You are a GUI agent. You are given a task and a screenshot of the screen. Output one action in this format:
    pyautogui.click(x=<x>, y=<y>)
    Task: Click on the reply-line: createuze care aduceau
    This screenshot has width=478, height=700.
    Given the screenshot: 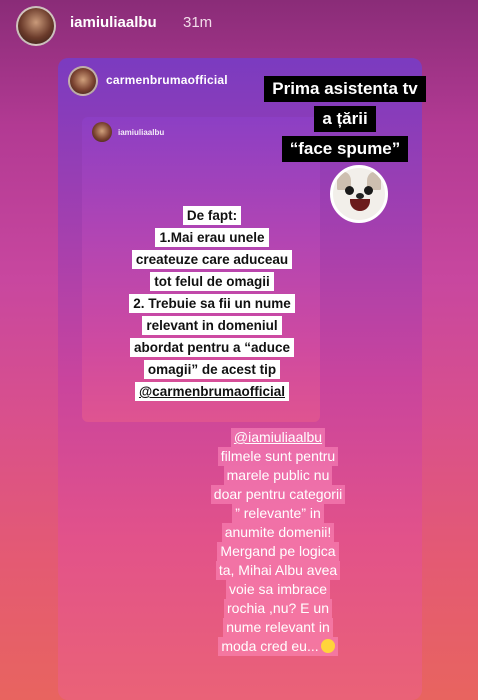 What is the action you would take?
    pyautogui.click(x=212, y=259)
    